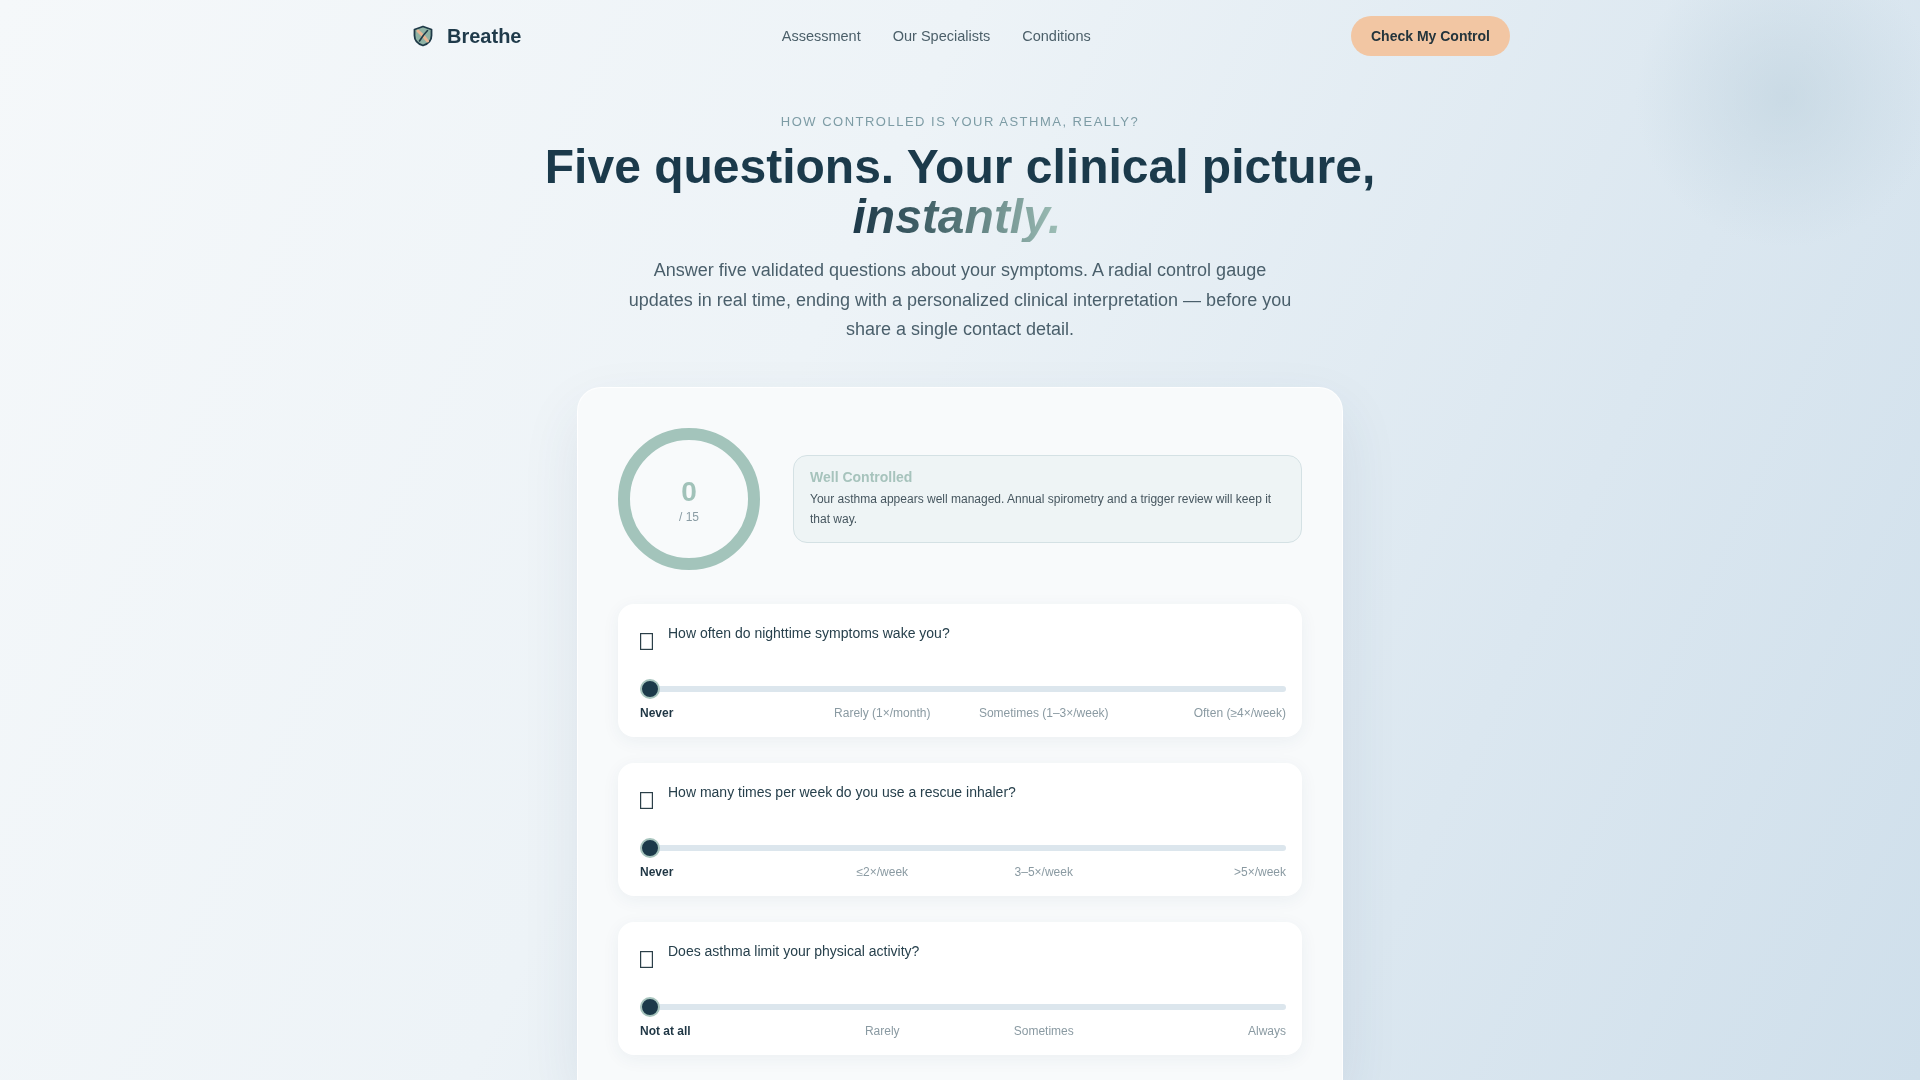  What do you see at coordinates (666, 1030) in the screenshot?
I see `option-label: Not at all` at bounding box center [666, 1030].